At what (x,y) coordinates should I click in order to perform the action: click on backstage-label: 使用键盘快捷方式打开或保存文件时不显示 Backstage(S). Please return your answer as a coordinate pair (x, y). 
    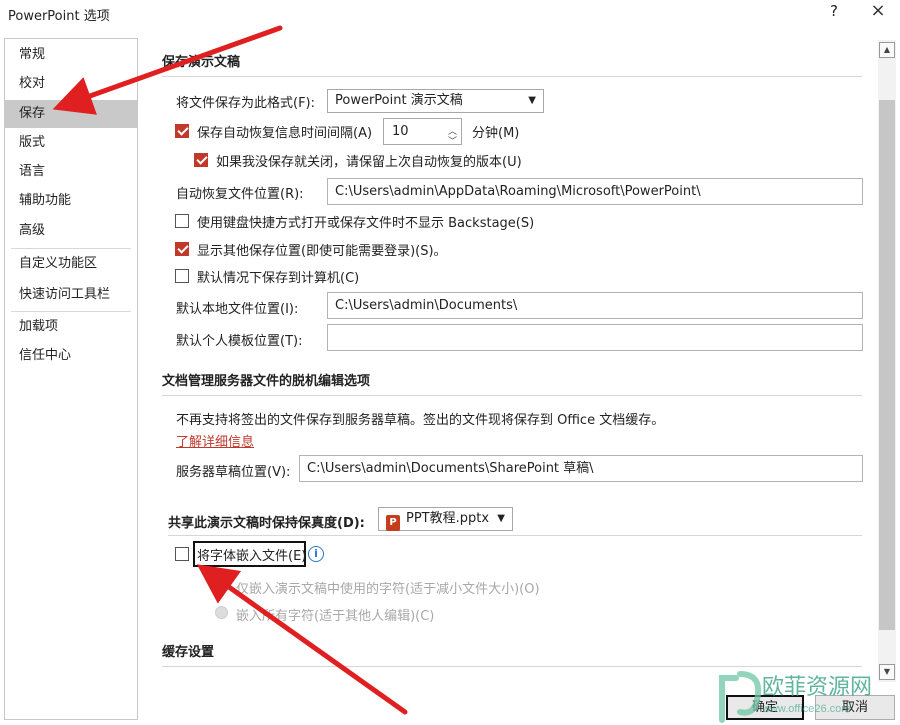
    Looking at the image, I should click on (366, 223).